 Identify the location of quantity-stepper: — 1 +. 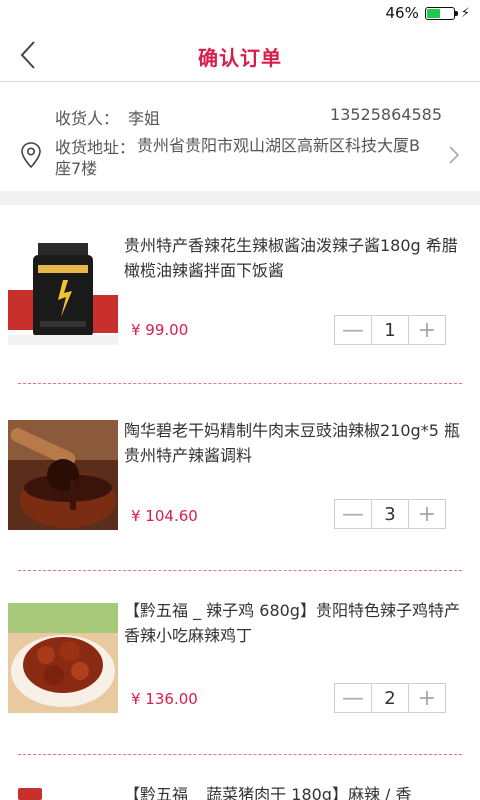
(390, 330).